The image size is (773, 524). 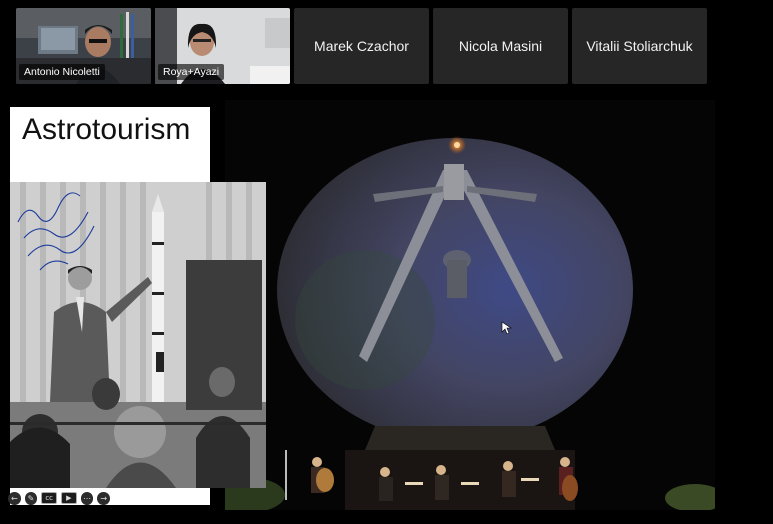 What do you see at coordinates (191, 72) in the screenshot?
I see `participant-name: Roya+Ayazi` at bounding box center [191, 72].